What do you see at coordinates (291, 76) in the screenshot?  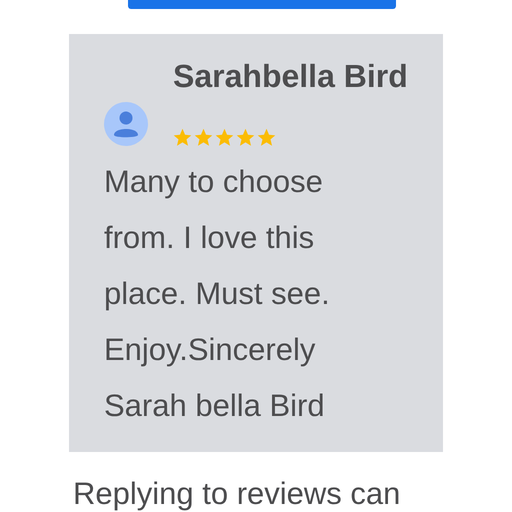 I see `reviewer-name: Sarahbella Bird` at bounding box center [291, 76].